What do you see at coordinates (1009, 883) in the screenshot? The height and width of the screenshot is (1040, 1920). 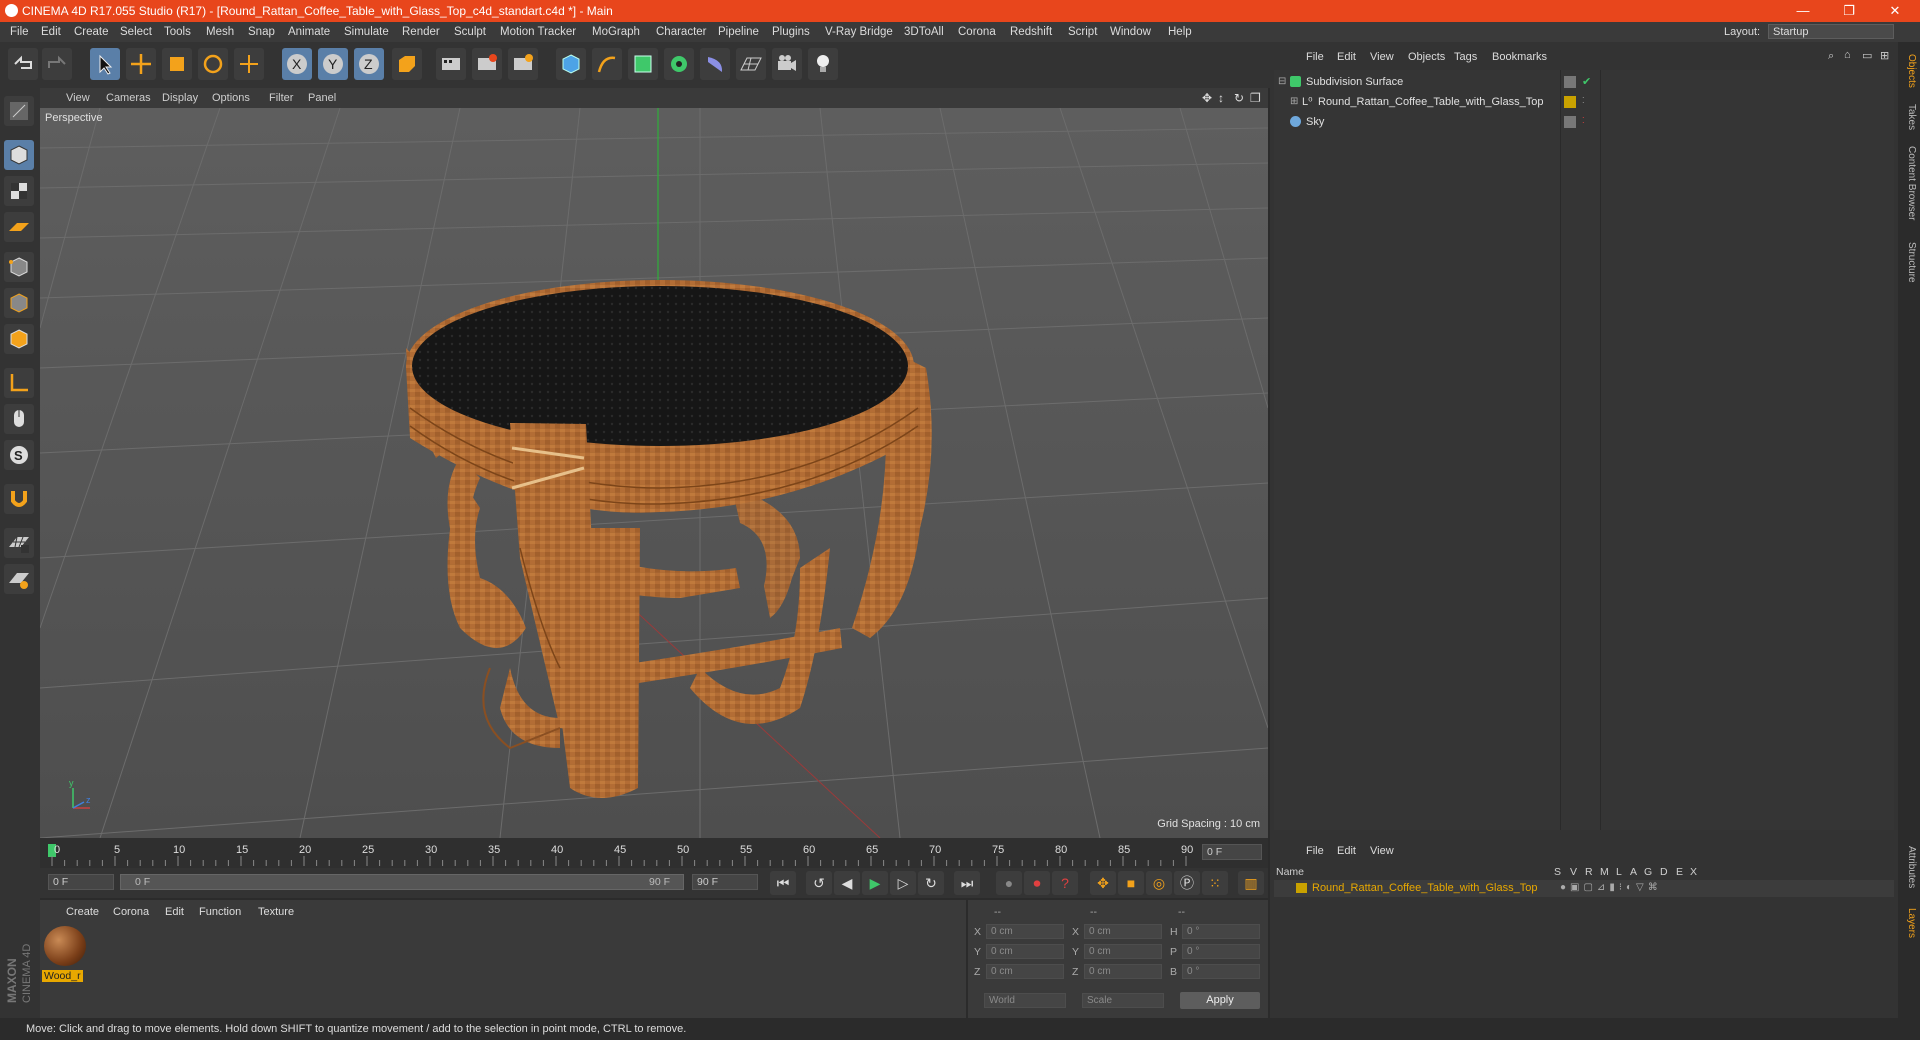 I see `record-active-button: ●` at bounding box center [1009, 883].